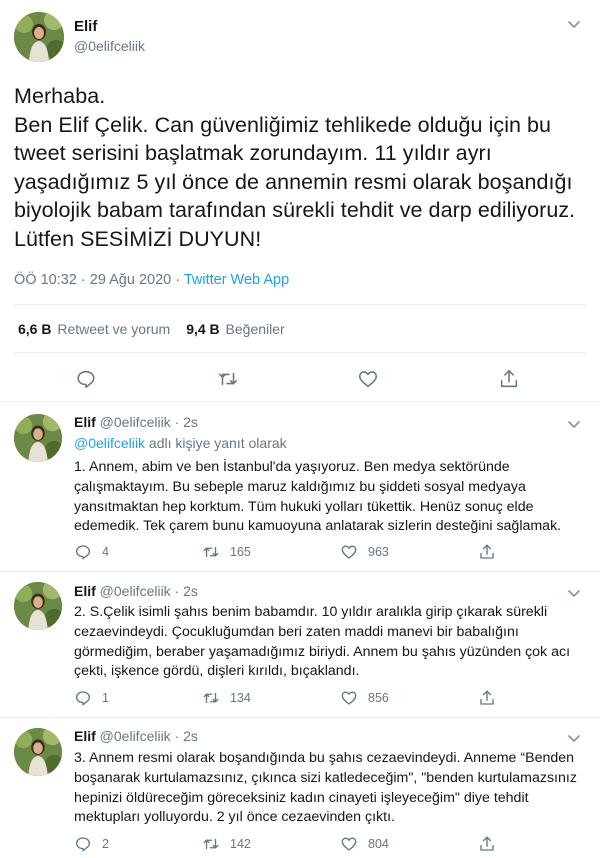 The width and height of the screenshot is (600, 858). I want to click on reply-context-label: adlı kişiye yanıt olarak, so click(216, 443).